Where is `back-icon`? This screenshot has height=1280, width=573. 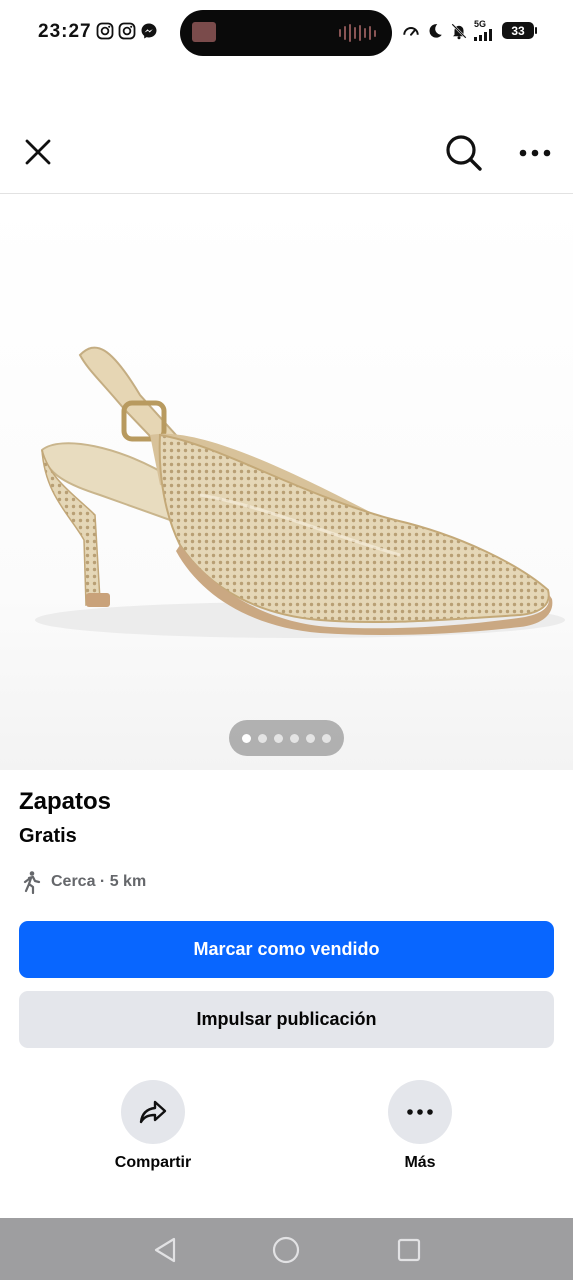 back-icon is located at coordinates (165, 1250).